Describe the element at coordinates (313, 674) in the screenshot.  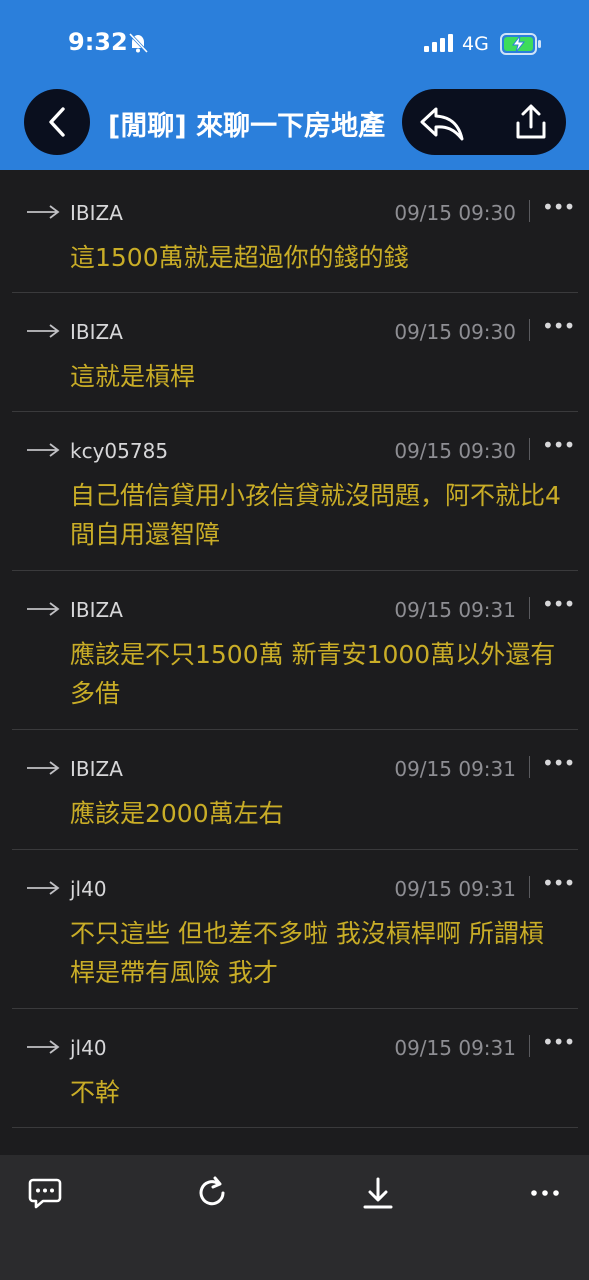
I see `comment-text: 應該是不只1500萬 新青安1000萬以外還有多借` at that location.